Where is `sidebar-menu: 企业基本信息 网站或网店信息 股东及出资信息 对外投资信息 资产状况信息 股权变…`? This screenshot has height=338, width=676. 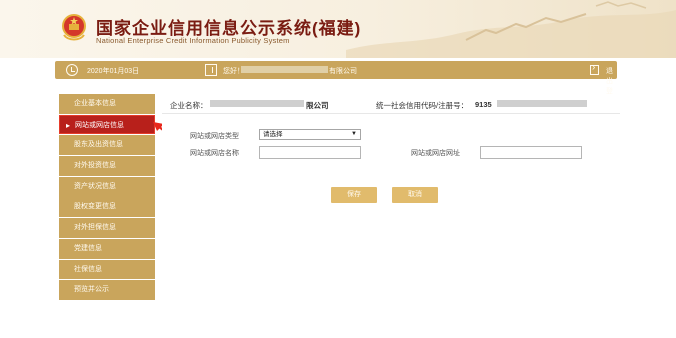
sidebar-menu: 企业基本信息 网站或网店信息 股东及出资信息 对外投资信息 资产状况信息 股权变… is located at coordinates (107, 197).